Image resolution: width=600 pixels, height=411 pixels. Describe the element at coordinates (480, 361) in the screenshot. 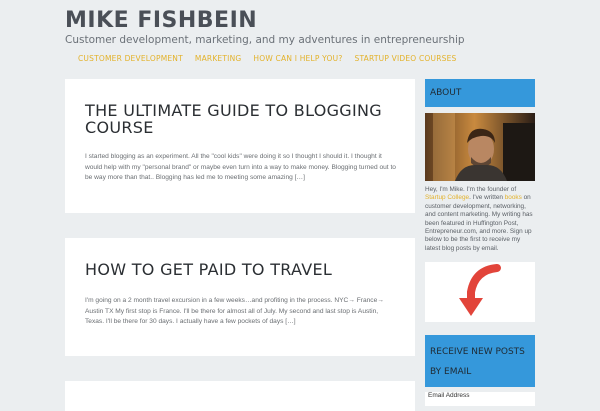

I see `subscribe-widget-title: RECEIVE NEW POSTS BY EMAIL` at that location.